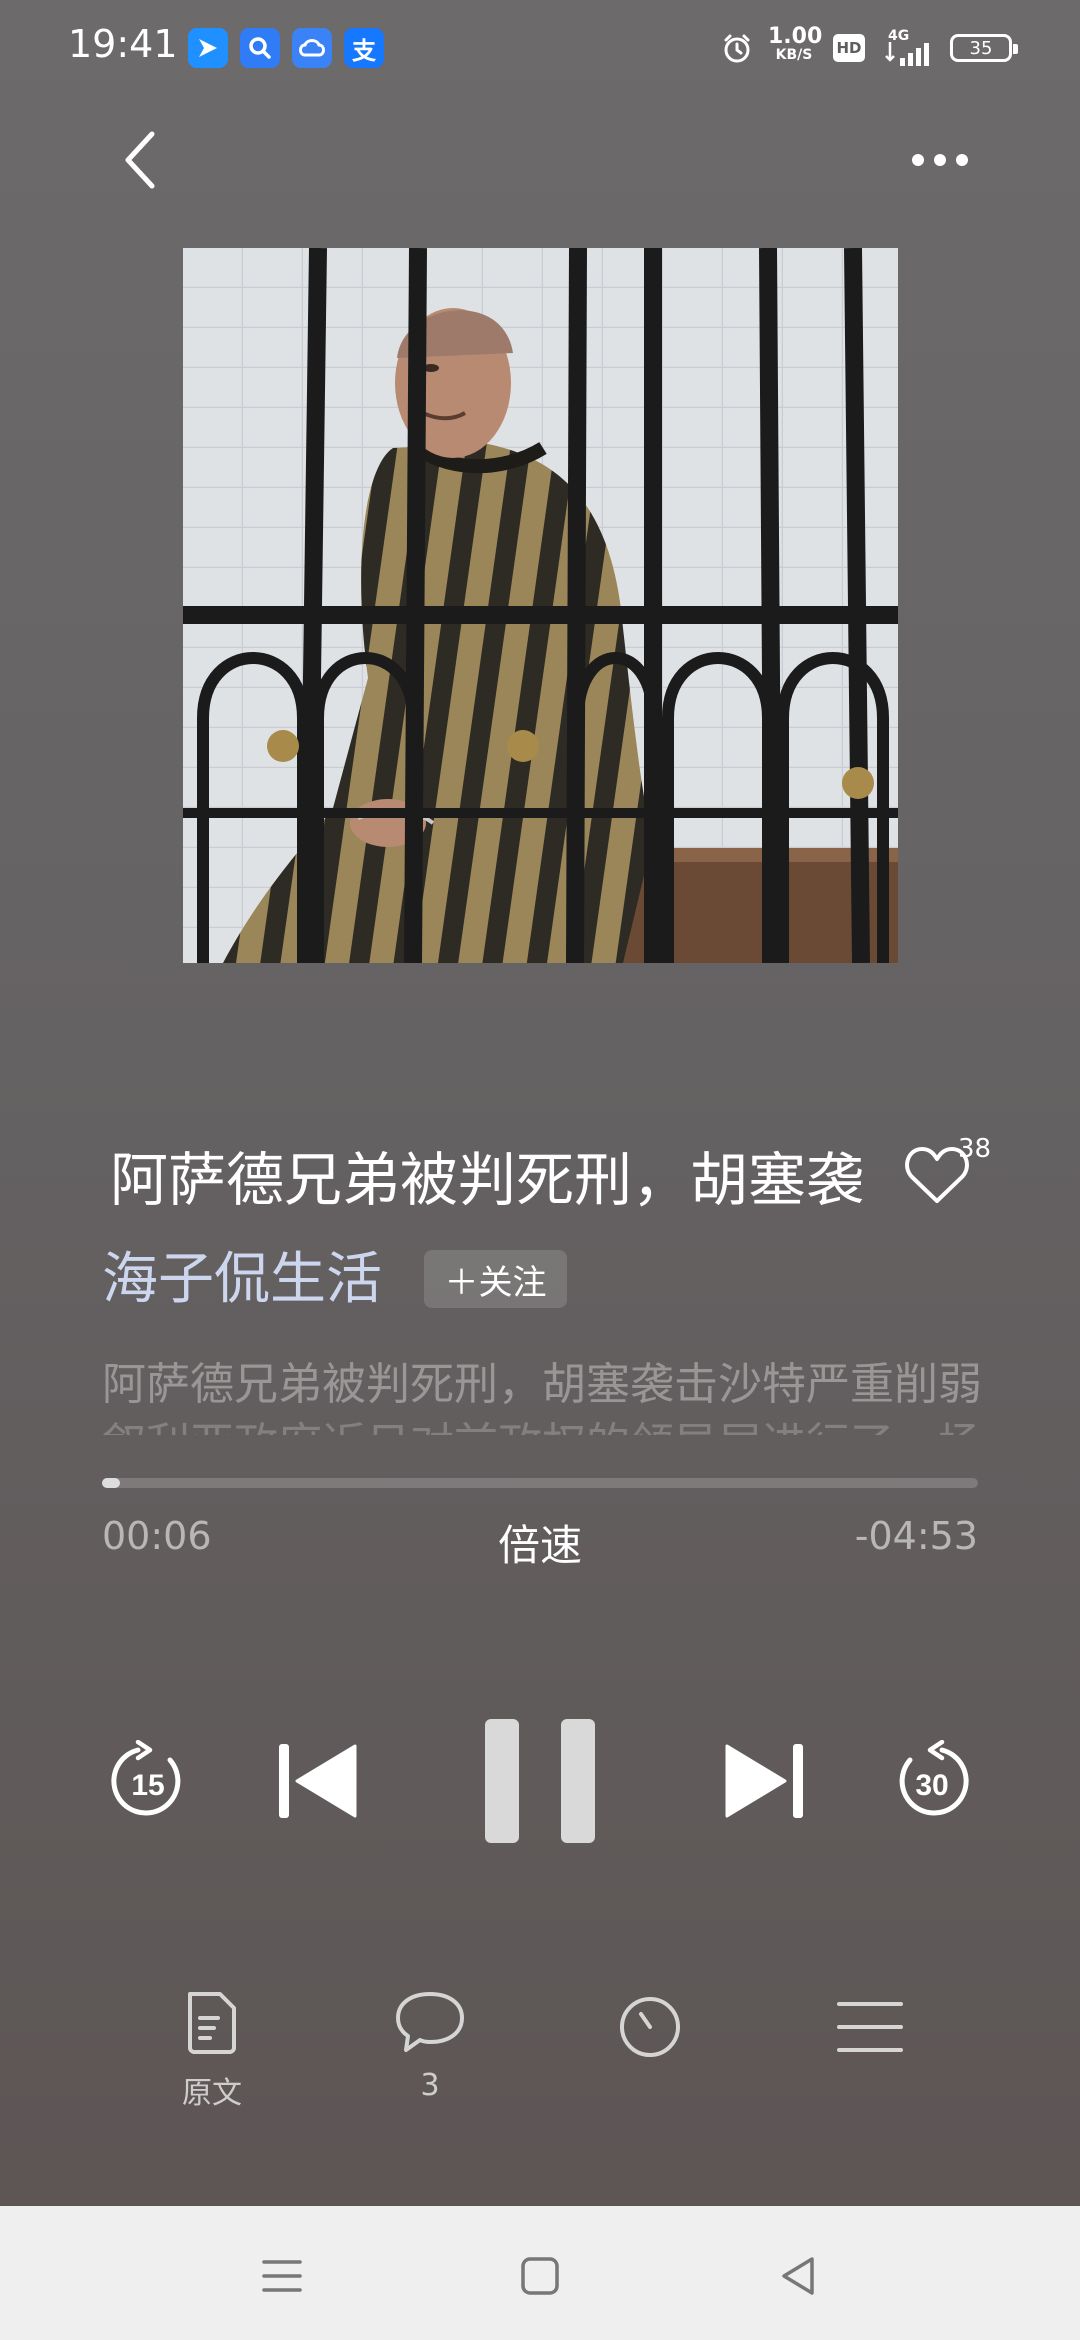 The width and height of the screenshot is (1080, 2340). I want to click on original-text-button: 原文, so click(212, 2051).